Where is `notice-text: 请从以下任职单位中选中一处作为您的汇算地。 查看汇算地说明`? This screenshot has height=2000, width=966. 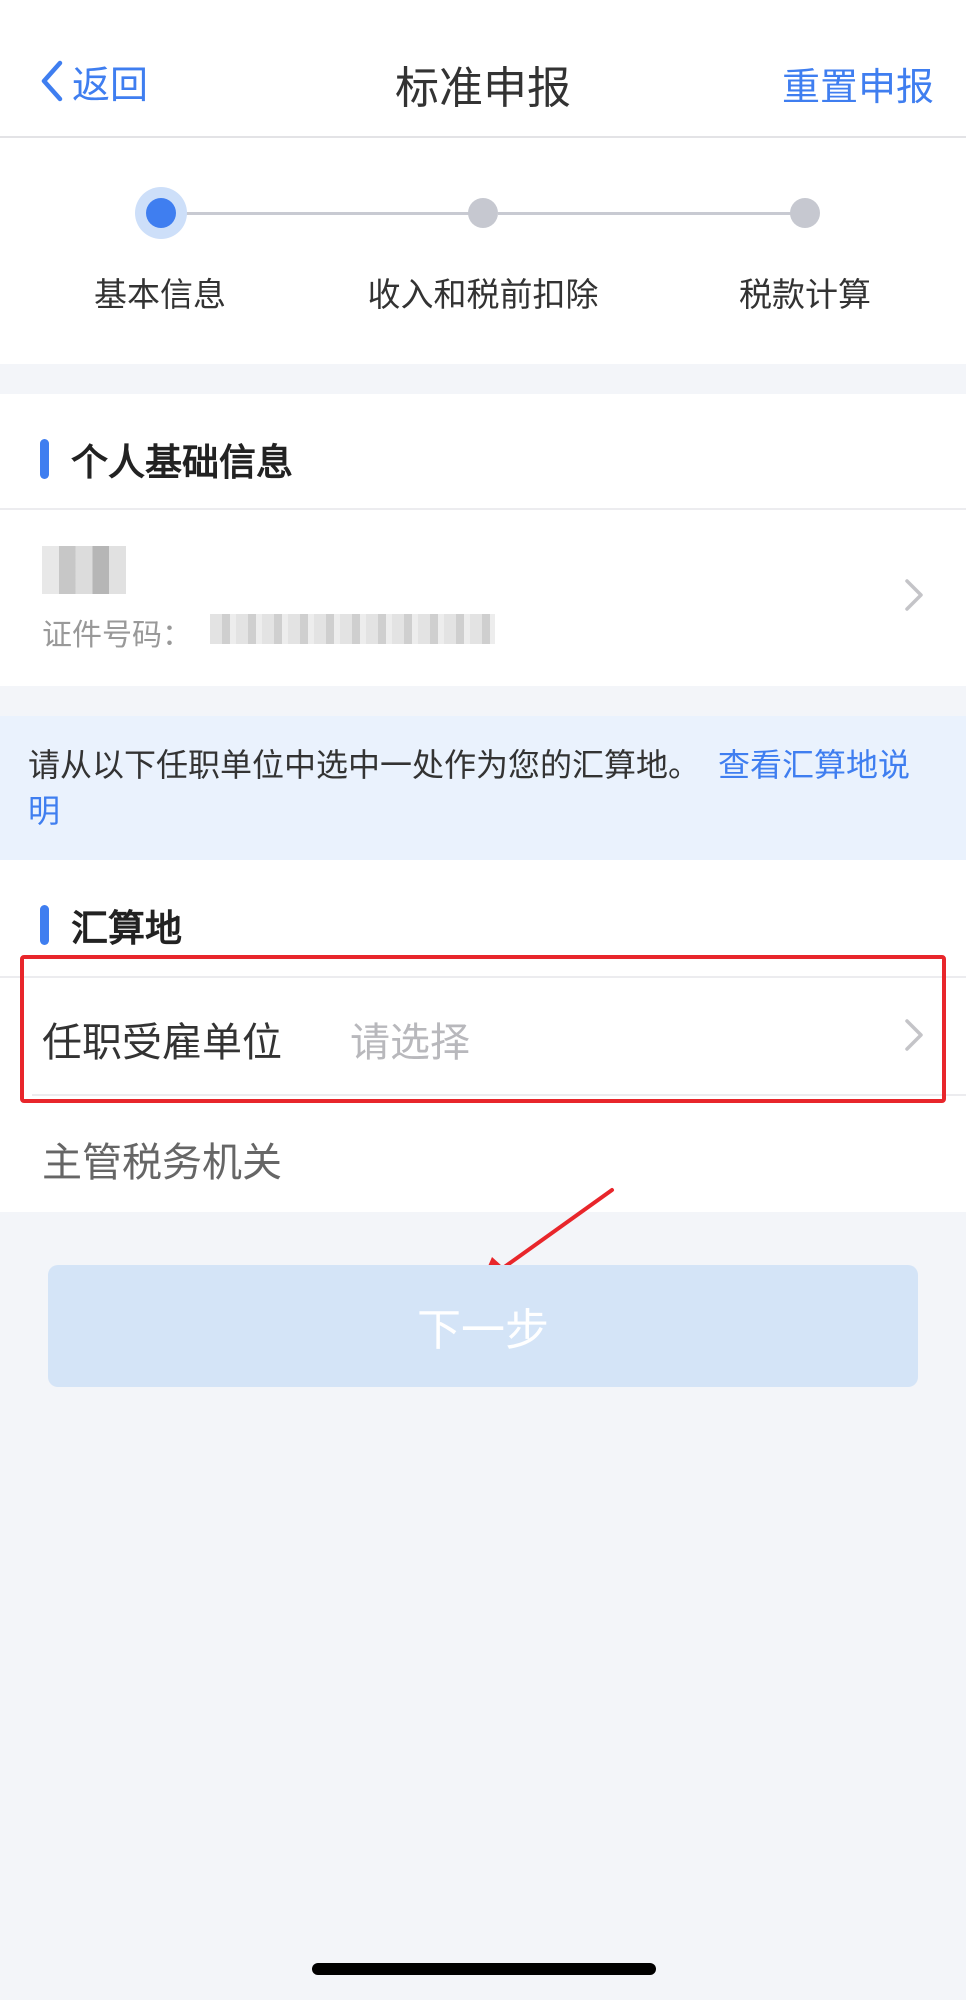 notice-text: 请从以下任职单位中选中一处作为您的汇算地。 查看汇算地说明 is located at coordinates (483, 788).